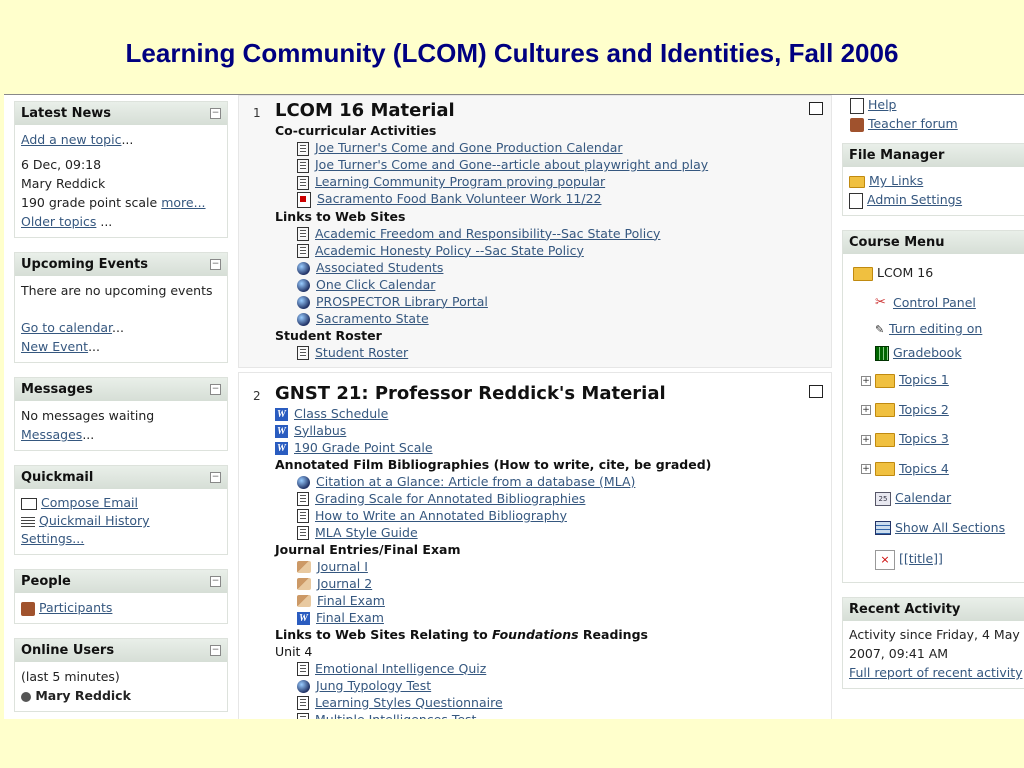 Image resolution: width=1024 pixels, height=768 pixels. I want to click on resource-link: Associated Students, so click(379, 267).